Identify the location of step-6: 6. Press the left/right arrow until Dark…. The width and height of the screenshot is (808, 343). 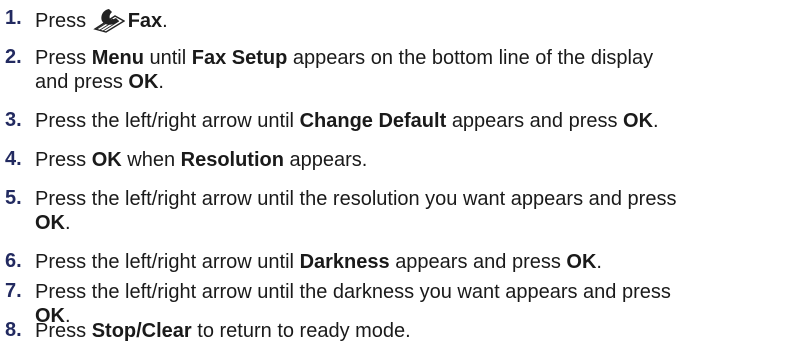
(301, 262).